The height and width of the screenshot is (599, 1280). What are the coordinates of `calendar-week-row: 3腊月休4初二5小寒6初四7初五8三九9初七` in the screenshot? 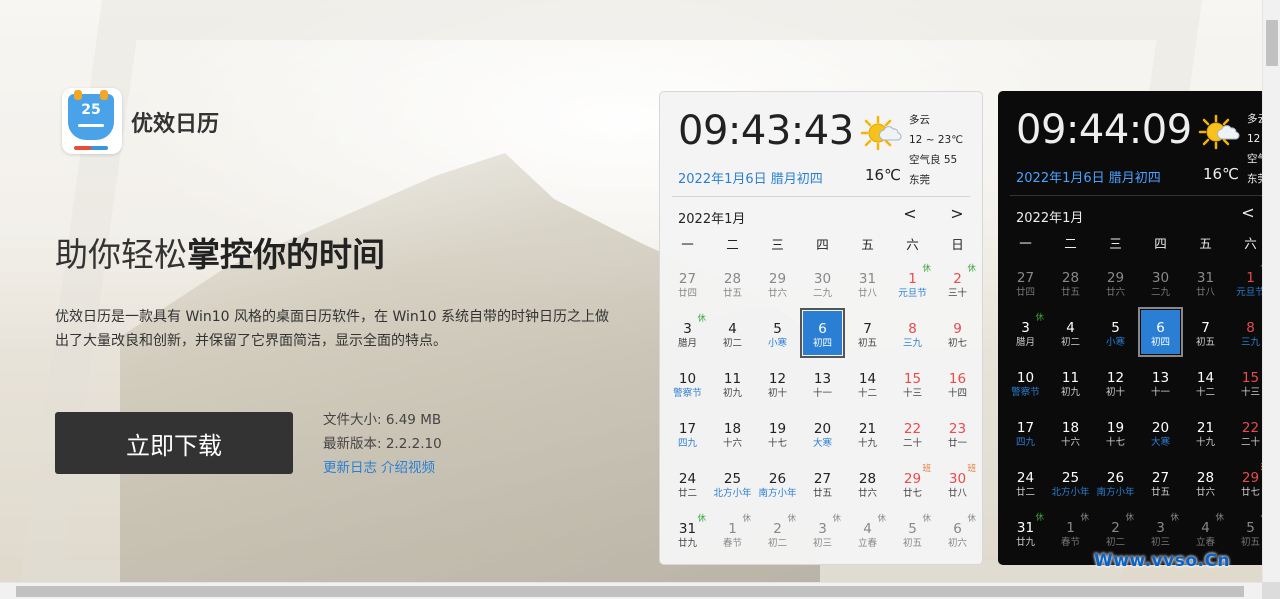 It's located at (822, 333).